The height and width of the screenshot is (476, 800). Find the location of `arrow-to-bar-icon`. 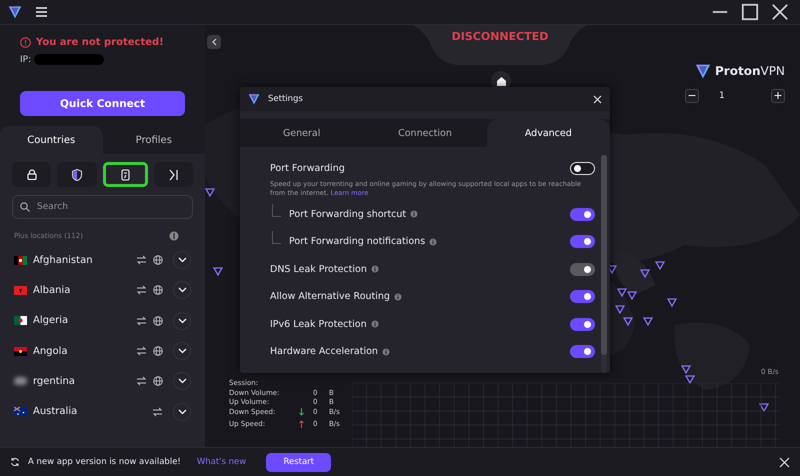

arrow-to-bar-icon is located at coordinates (173, 174).